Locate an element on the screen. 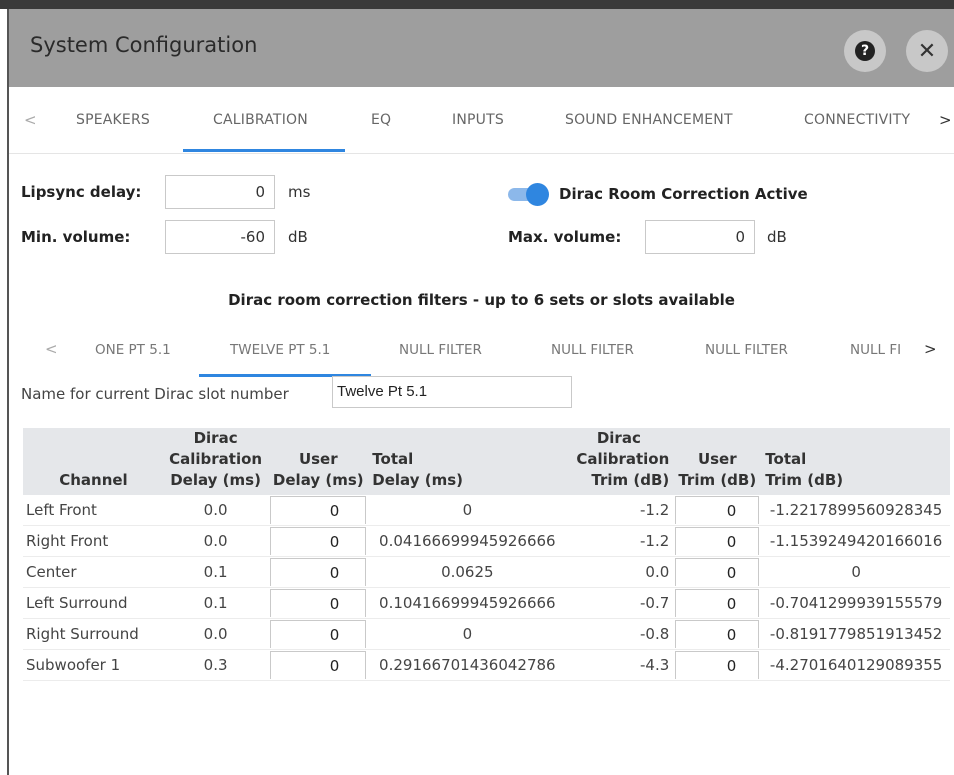 The height and width of the screenshot is (775, 954). filter-tab-3: NULL FILTER is located at coordinates (440, 350).